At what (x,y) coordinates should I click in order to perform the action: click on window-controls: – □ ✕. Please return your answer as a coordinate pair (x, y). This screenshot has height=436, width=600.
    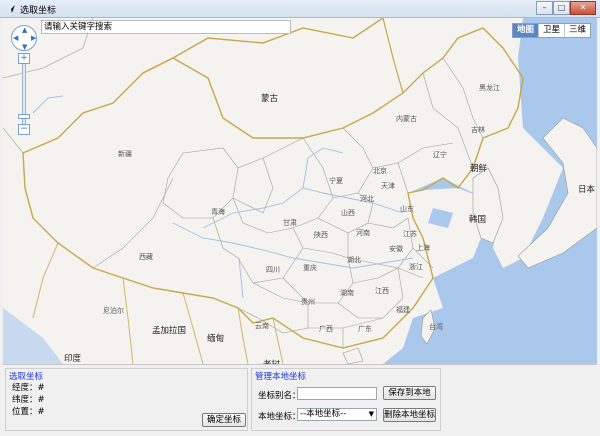
    Looking at the image, I should click on (566, 8).